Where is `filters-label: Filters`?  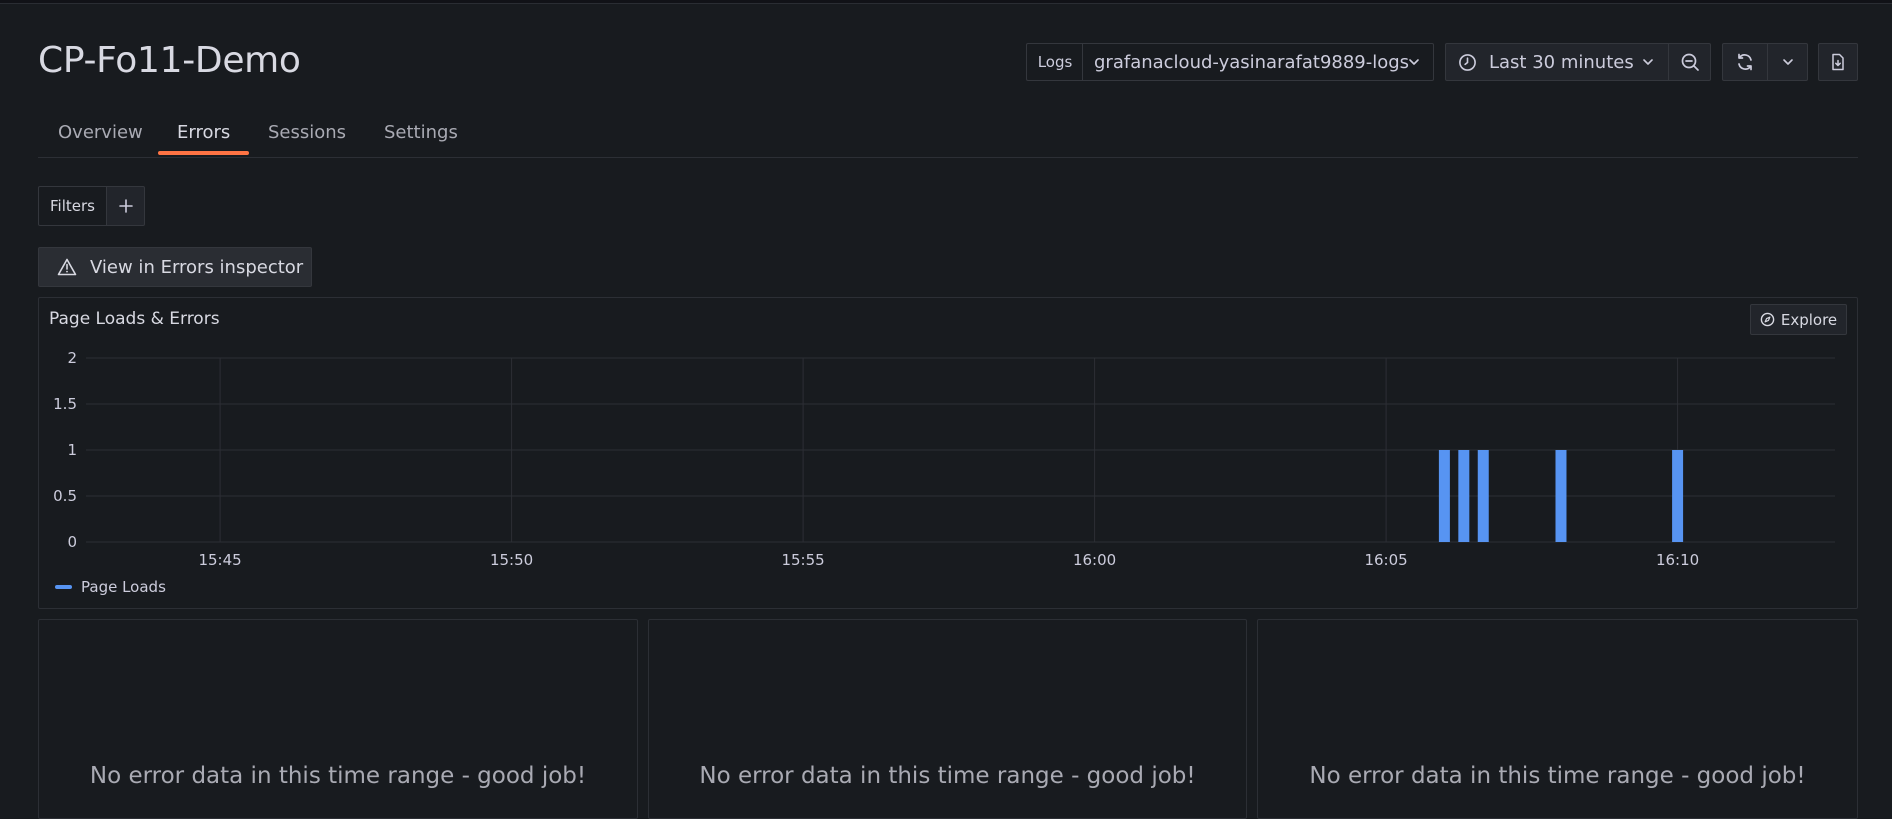
filters-label: Filters is located at coordinates (72, 206).